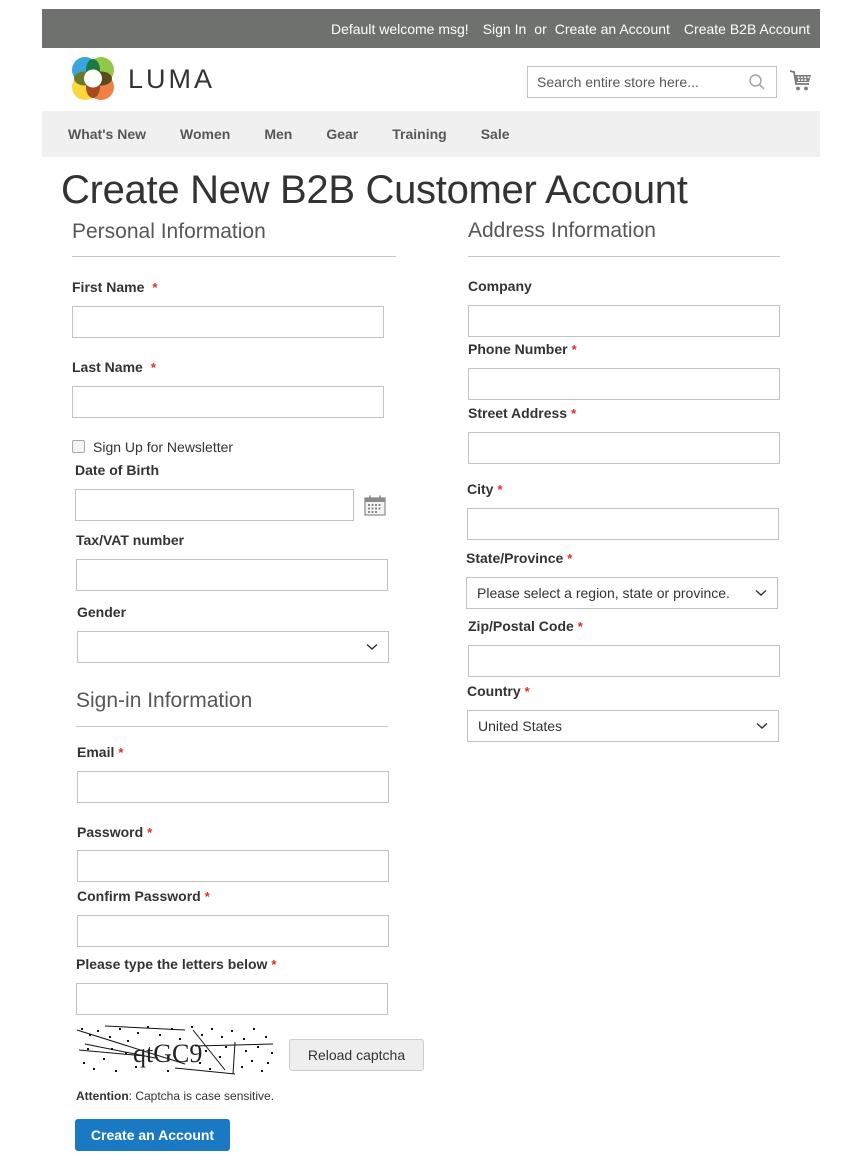  Describe the element at coordinates (110, 832) in the screenshot. I see `password-label-text: Password` at that location.